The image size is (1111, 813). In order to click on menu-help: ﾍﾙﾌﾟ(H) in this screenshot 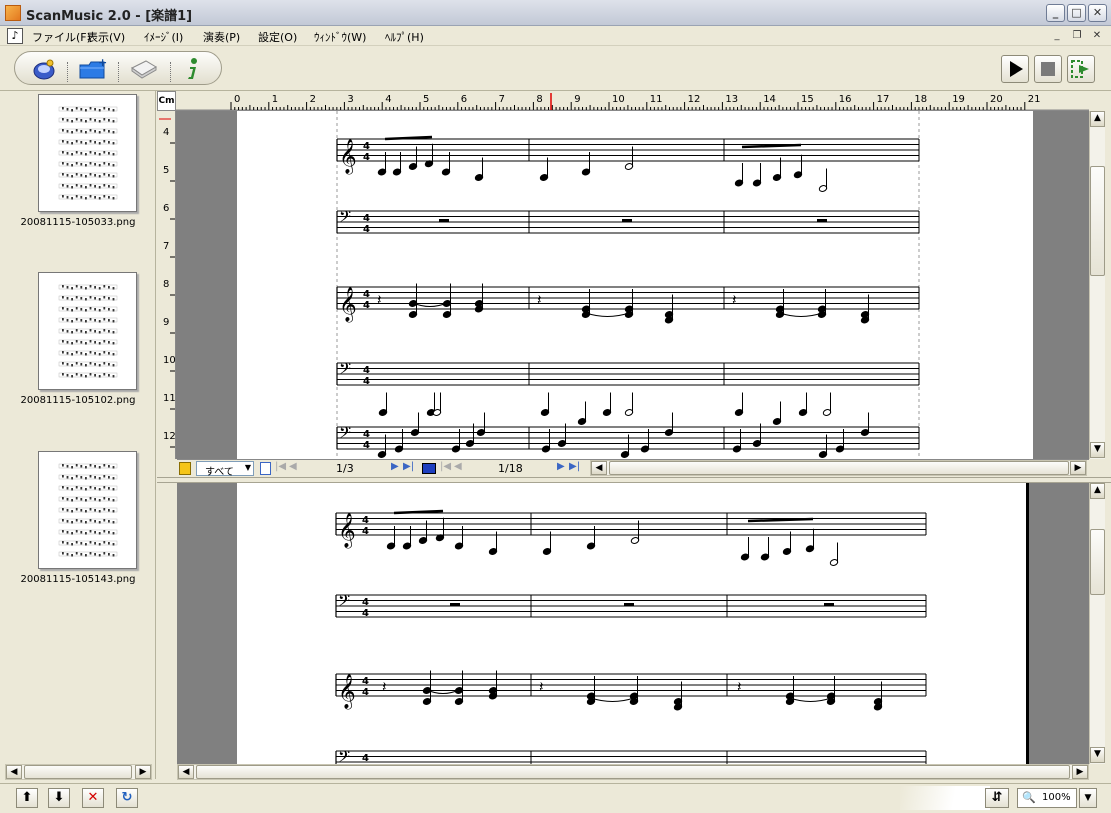, I will do `click(404, 37)`.